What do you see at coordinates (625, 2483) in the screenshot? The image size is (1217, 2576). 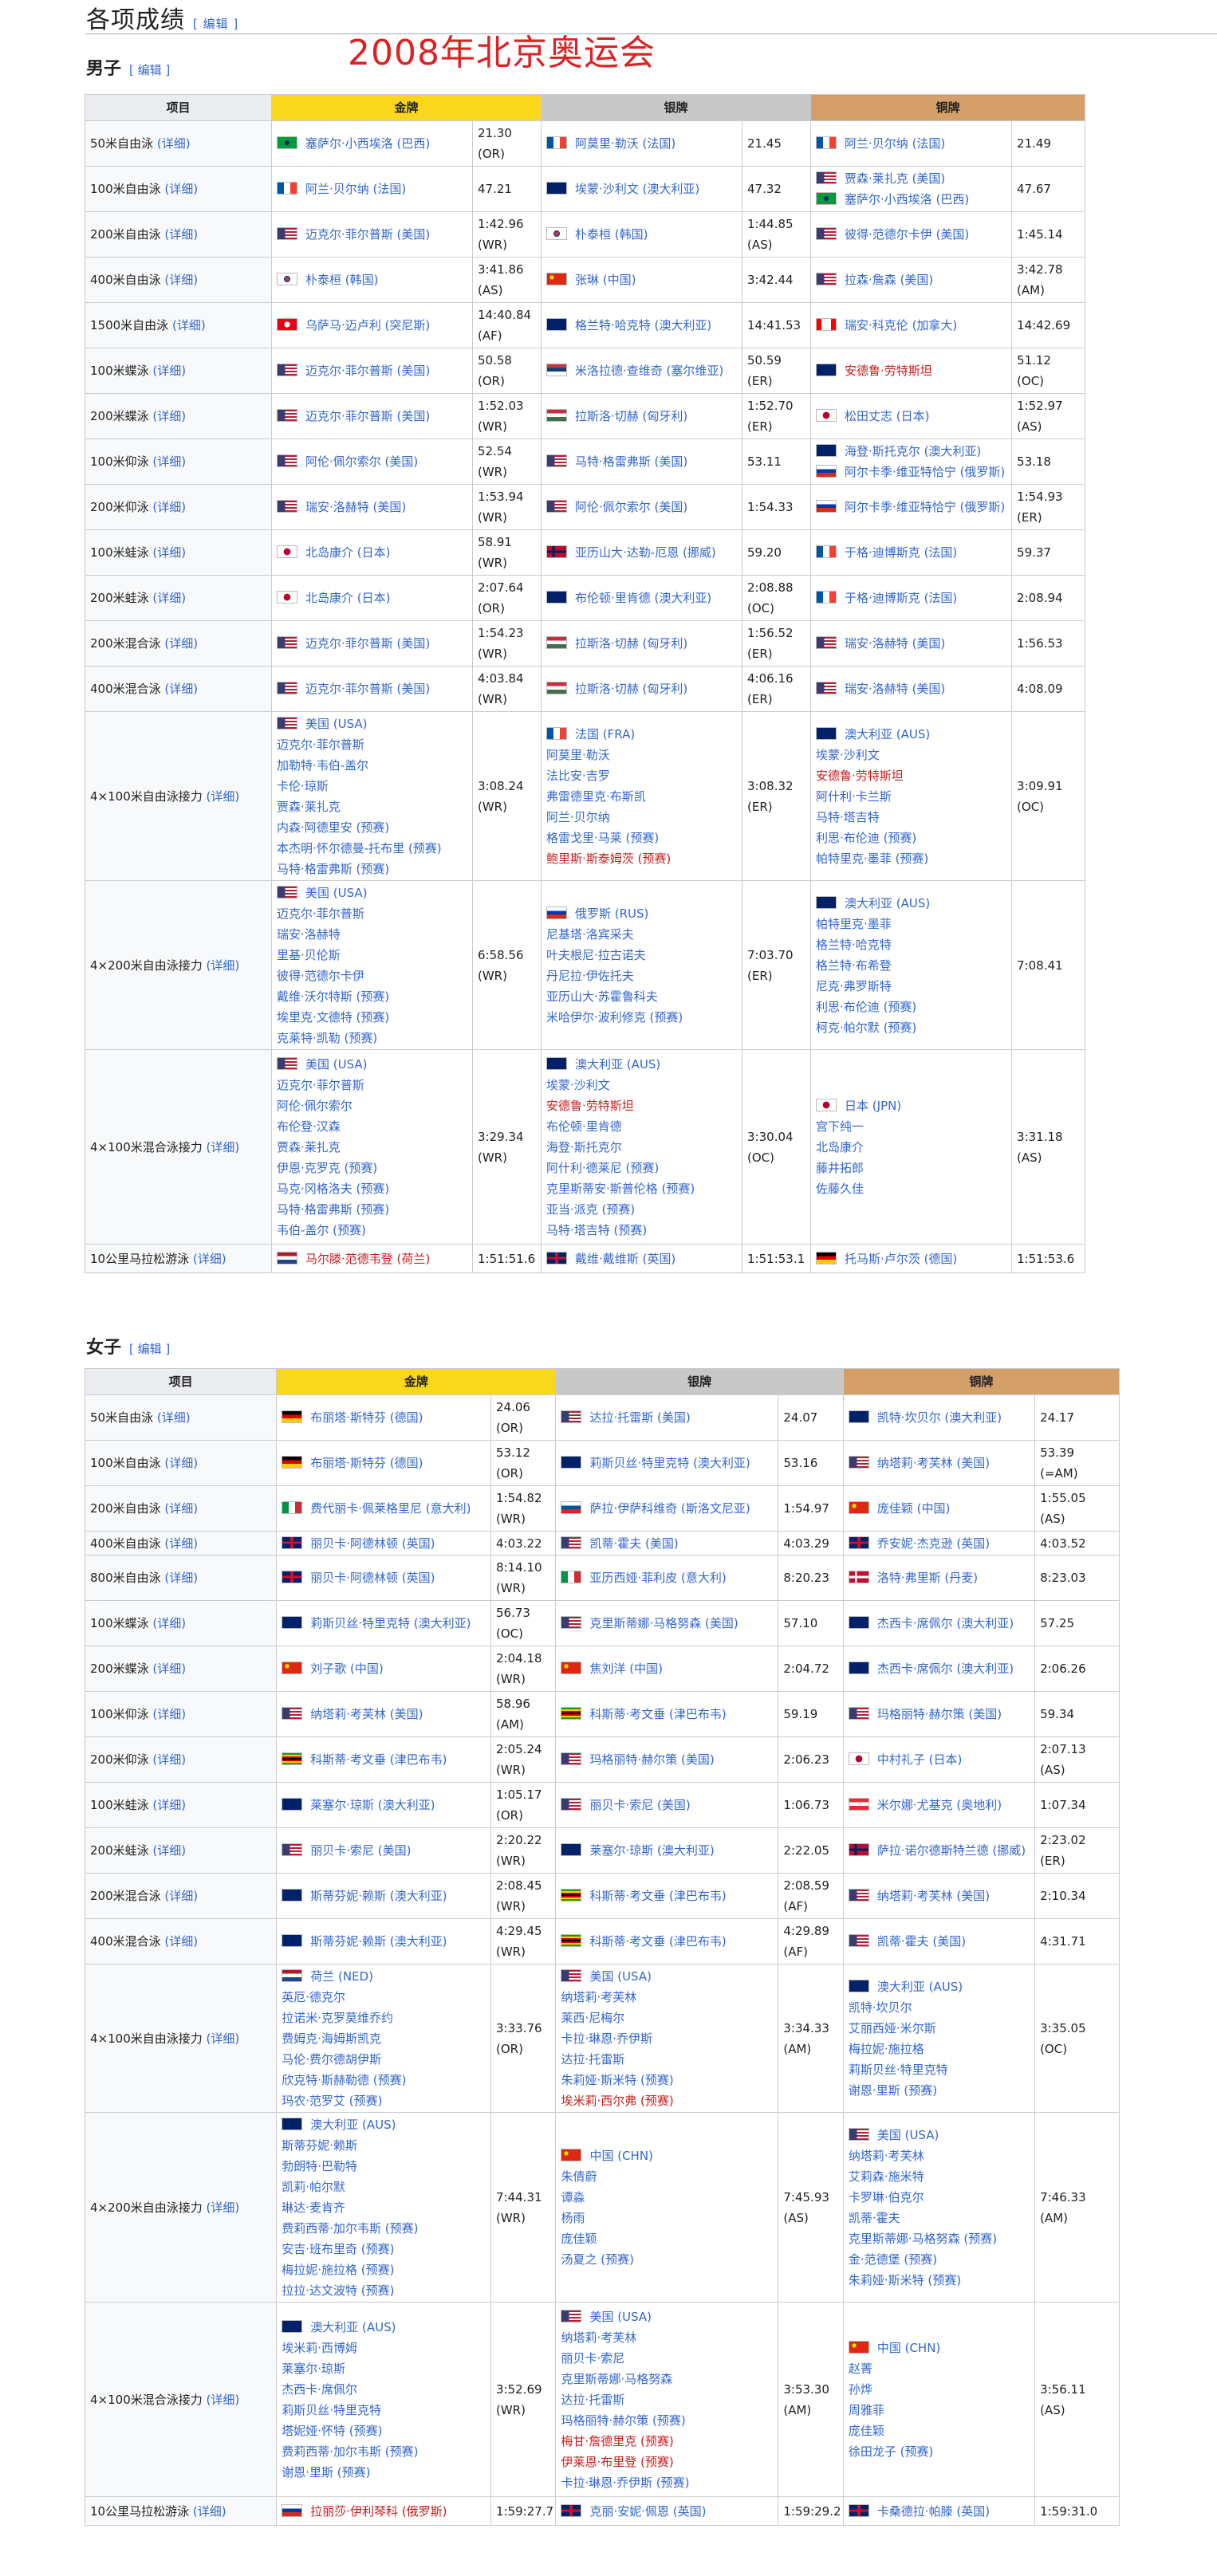 I see `athlete-link: 卡拉·琳恩·乔伊斯 (预赛)` at bounding box center [625, 2483].